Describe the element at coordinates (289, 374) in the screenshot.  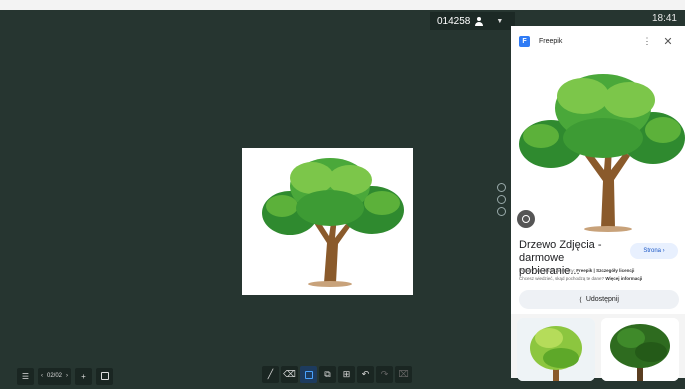
I see `eraser-icon: ⌫` at that location.